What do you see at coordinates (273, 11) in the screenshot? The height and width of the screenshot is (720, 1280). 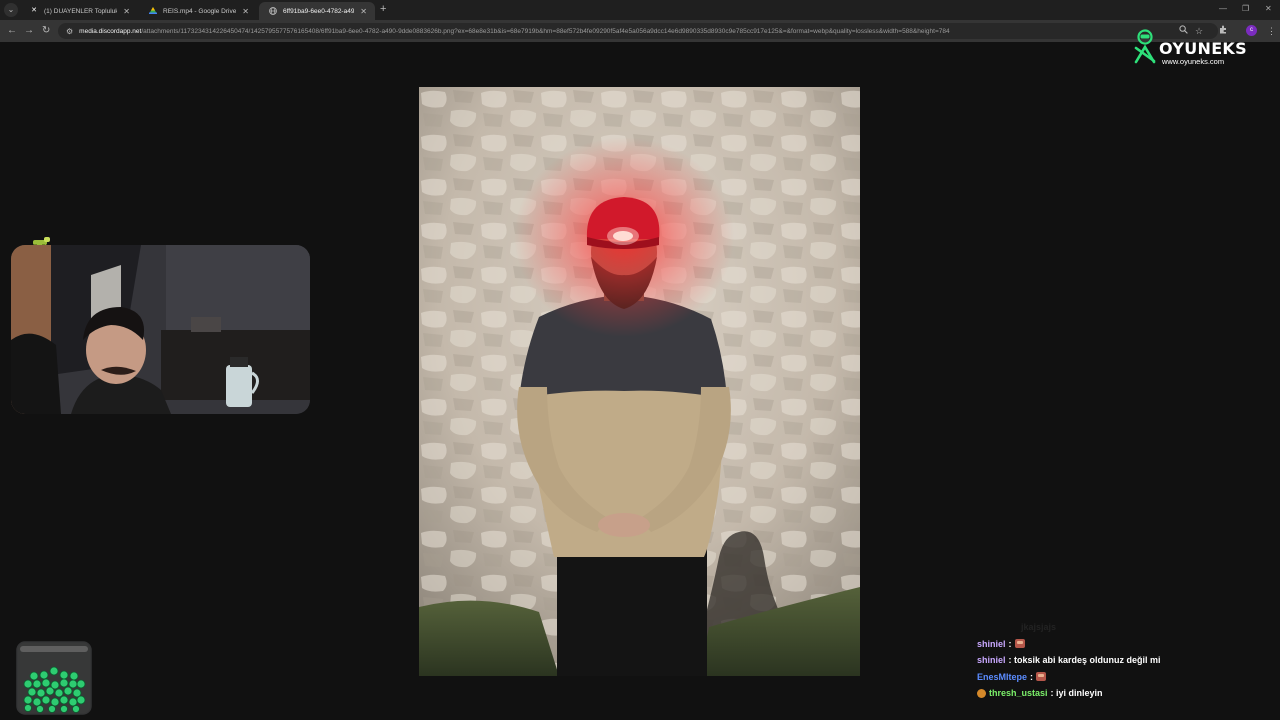 I see `globe-icon` at bounding box center [273, 11].